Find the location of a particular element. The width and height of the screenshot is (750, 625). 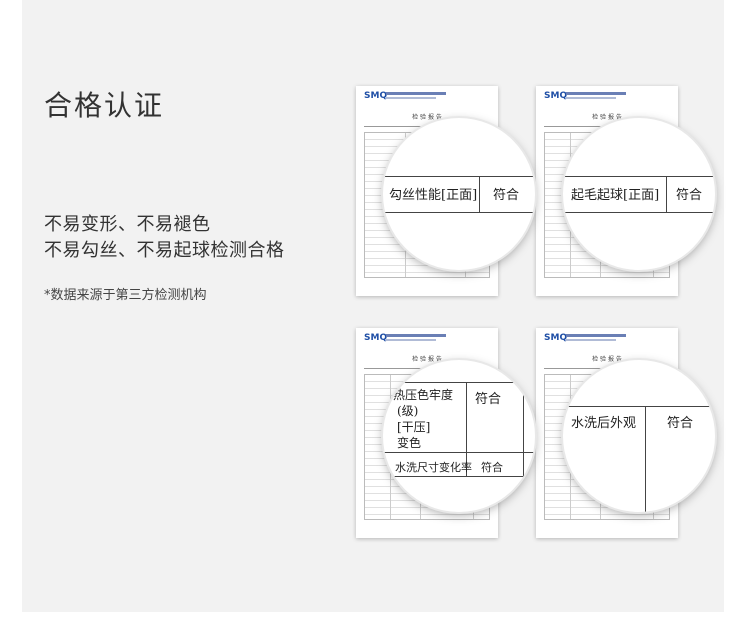

magnified-item-unit: (级) is located at coordinates (408, 411).